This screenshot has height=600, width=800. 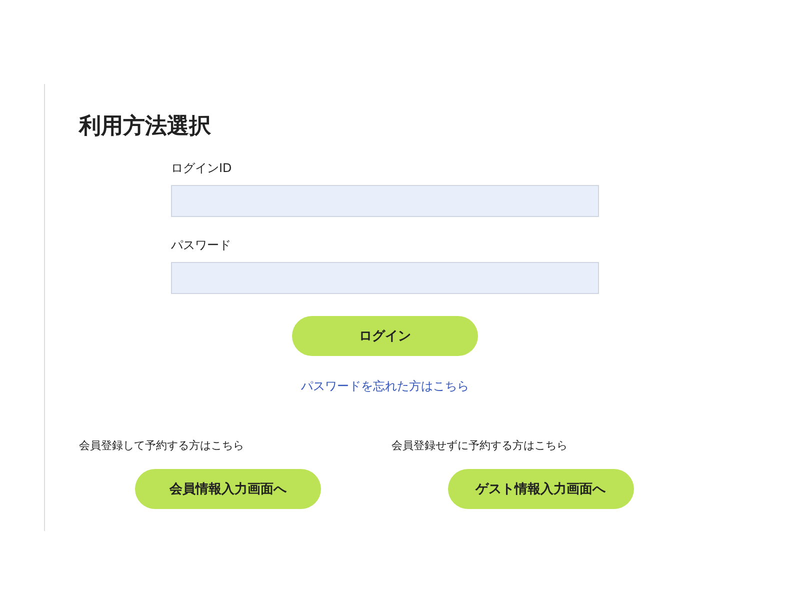 What do you see at coordinates (228, 489) in the screenshot?
I see `proceed-button: 会員情報入力画面へ` at bounding box center [228, 489].